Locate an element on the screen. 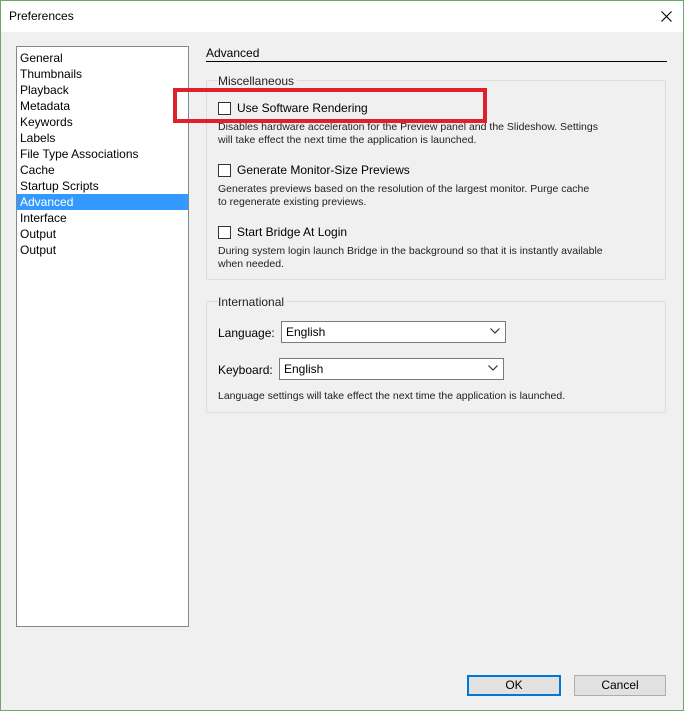  cancel-button: Cancel is located at coordinates (620, 685).